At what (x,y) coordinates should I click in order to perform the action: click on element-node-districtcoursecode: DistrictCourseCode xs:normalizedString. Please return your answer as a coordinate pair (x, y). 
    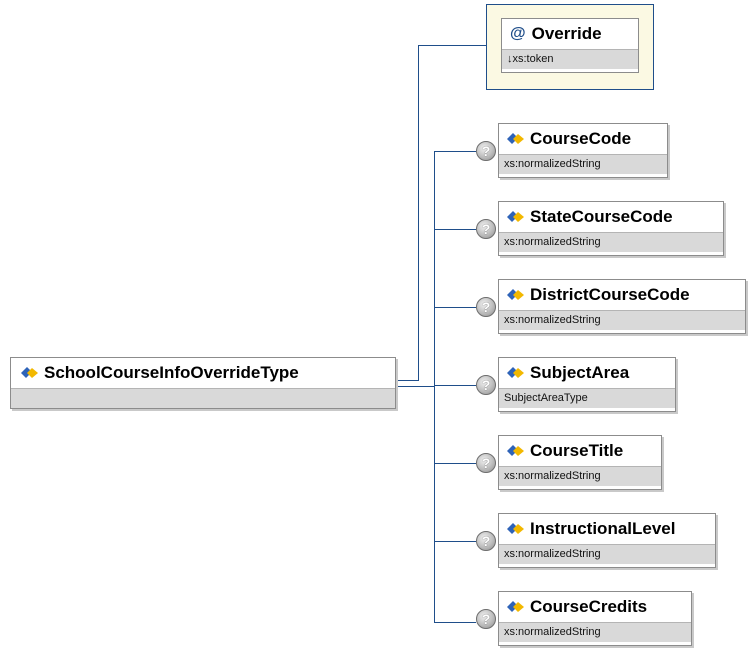
    Looking at the image, I should click on (622, 306).